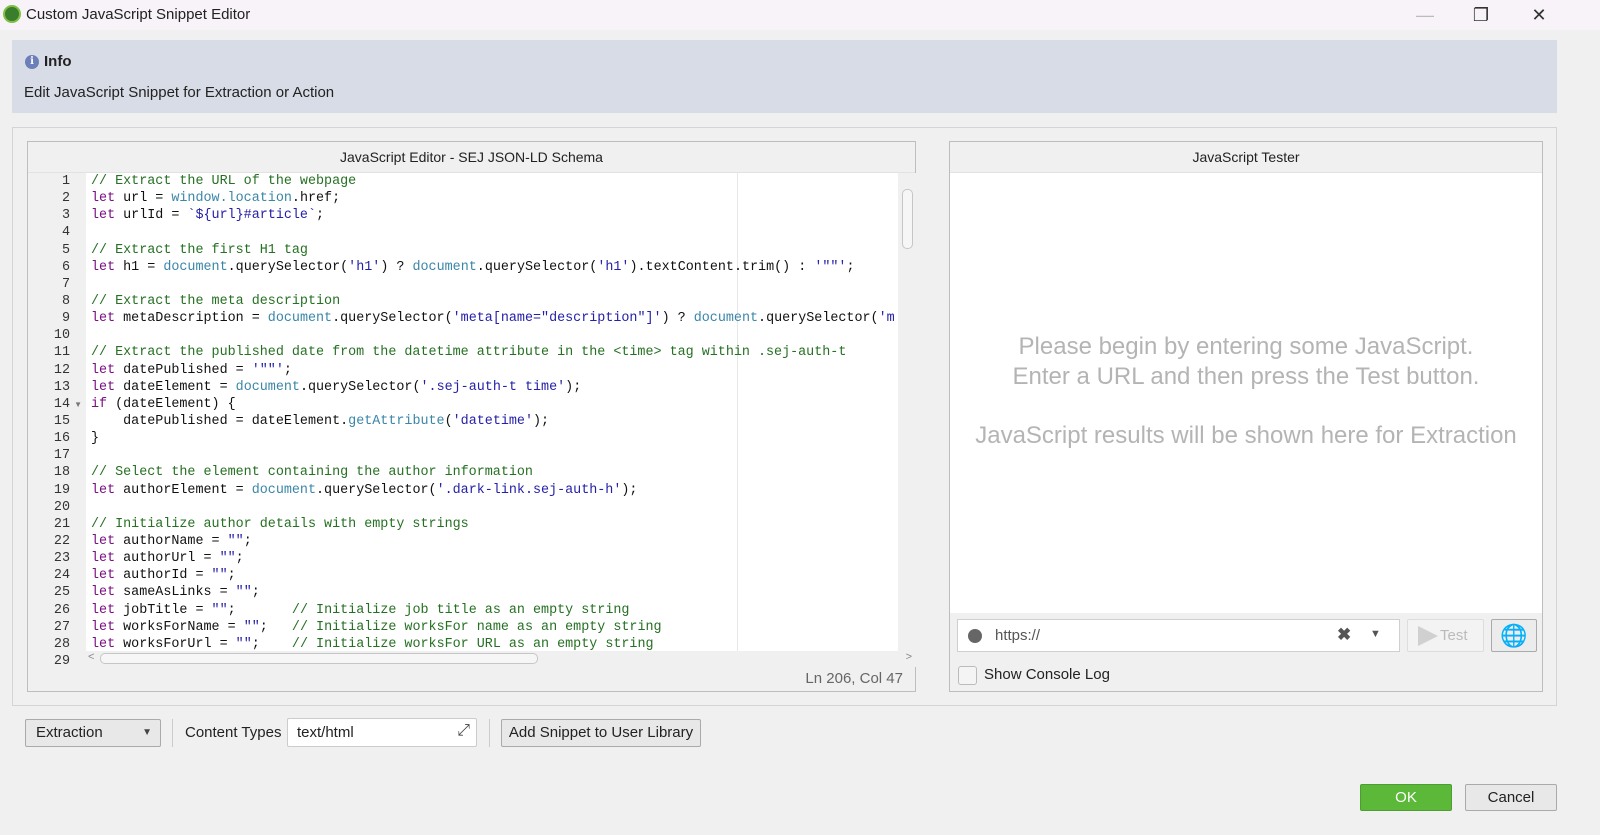 The height and width of the screenshot is (835, 1600). Describe the element at coordinates (171, 404) in the screenshot. I see `code-token: (dateElement) {` at that location.